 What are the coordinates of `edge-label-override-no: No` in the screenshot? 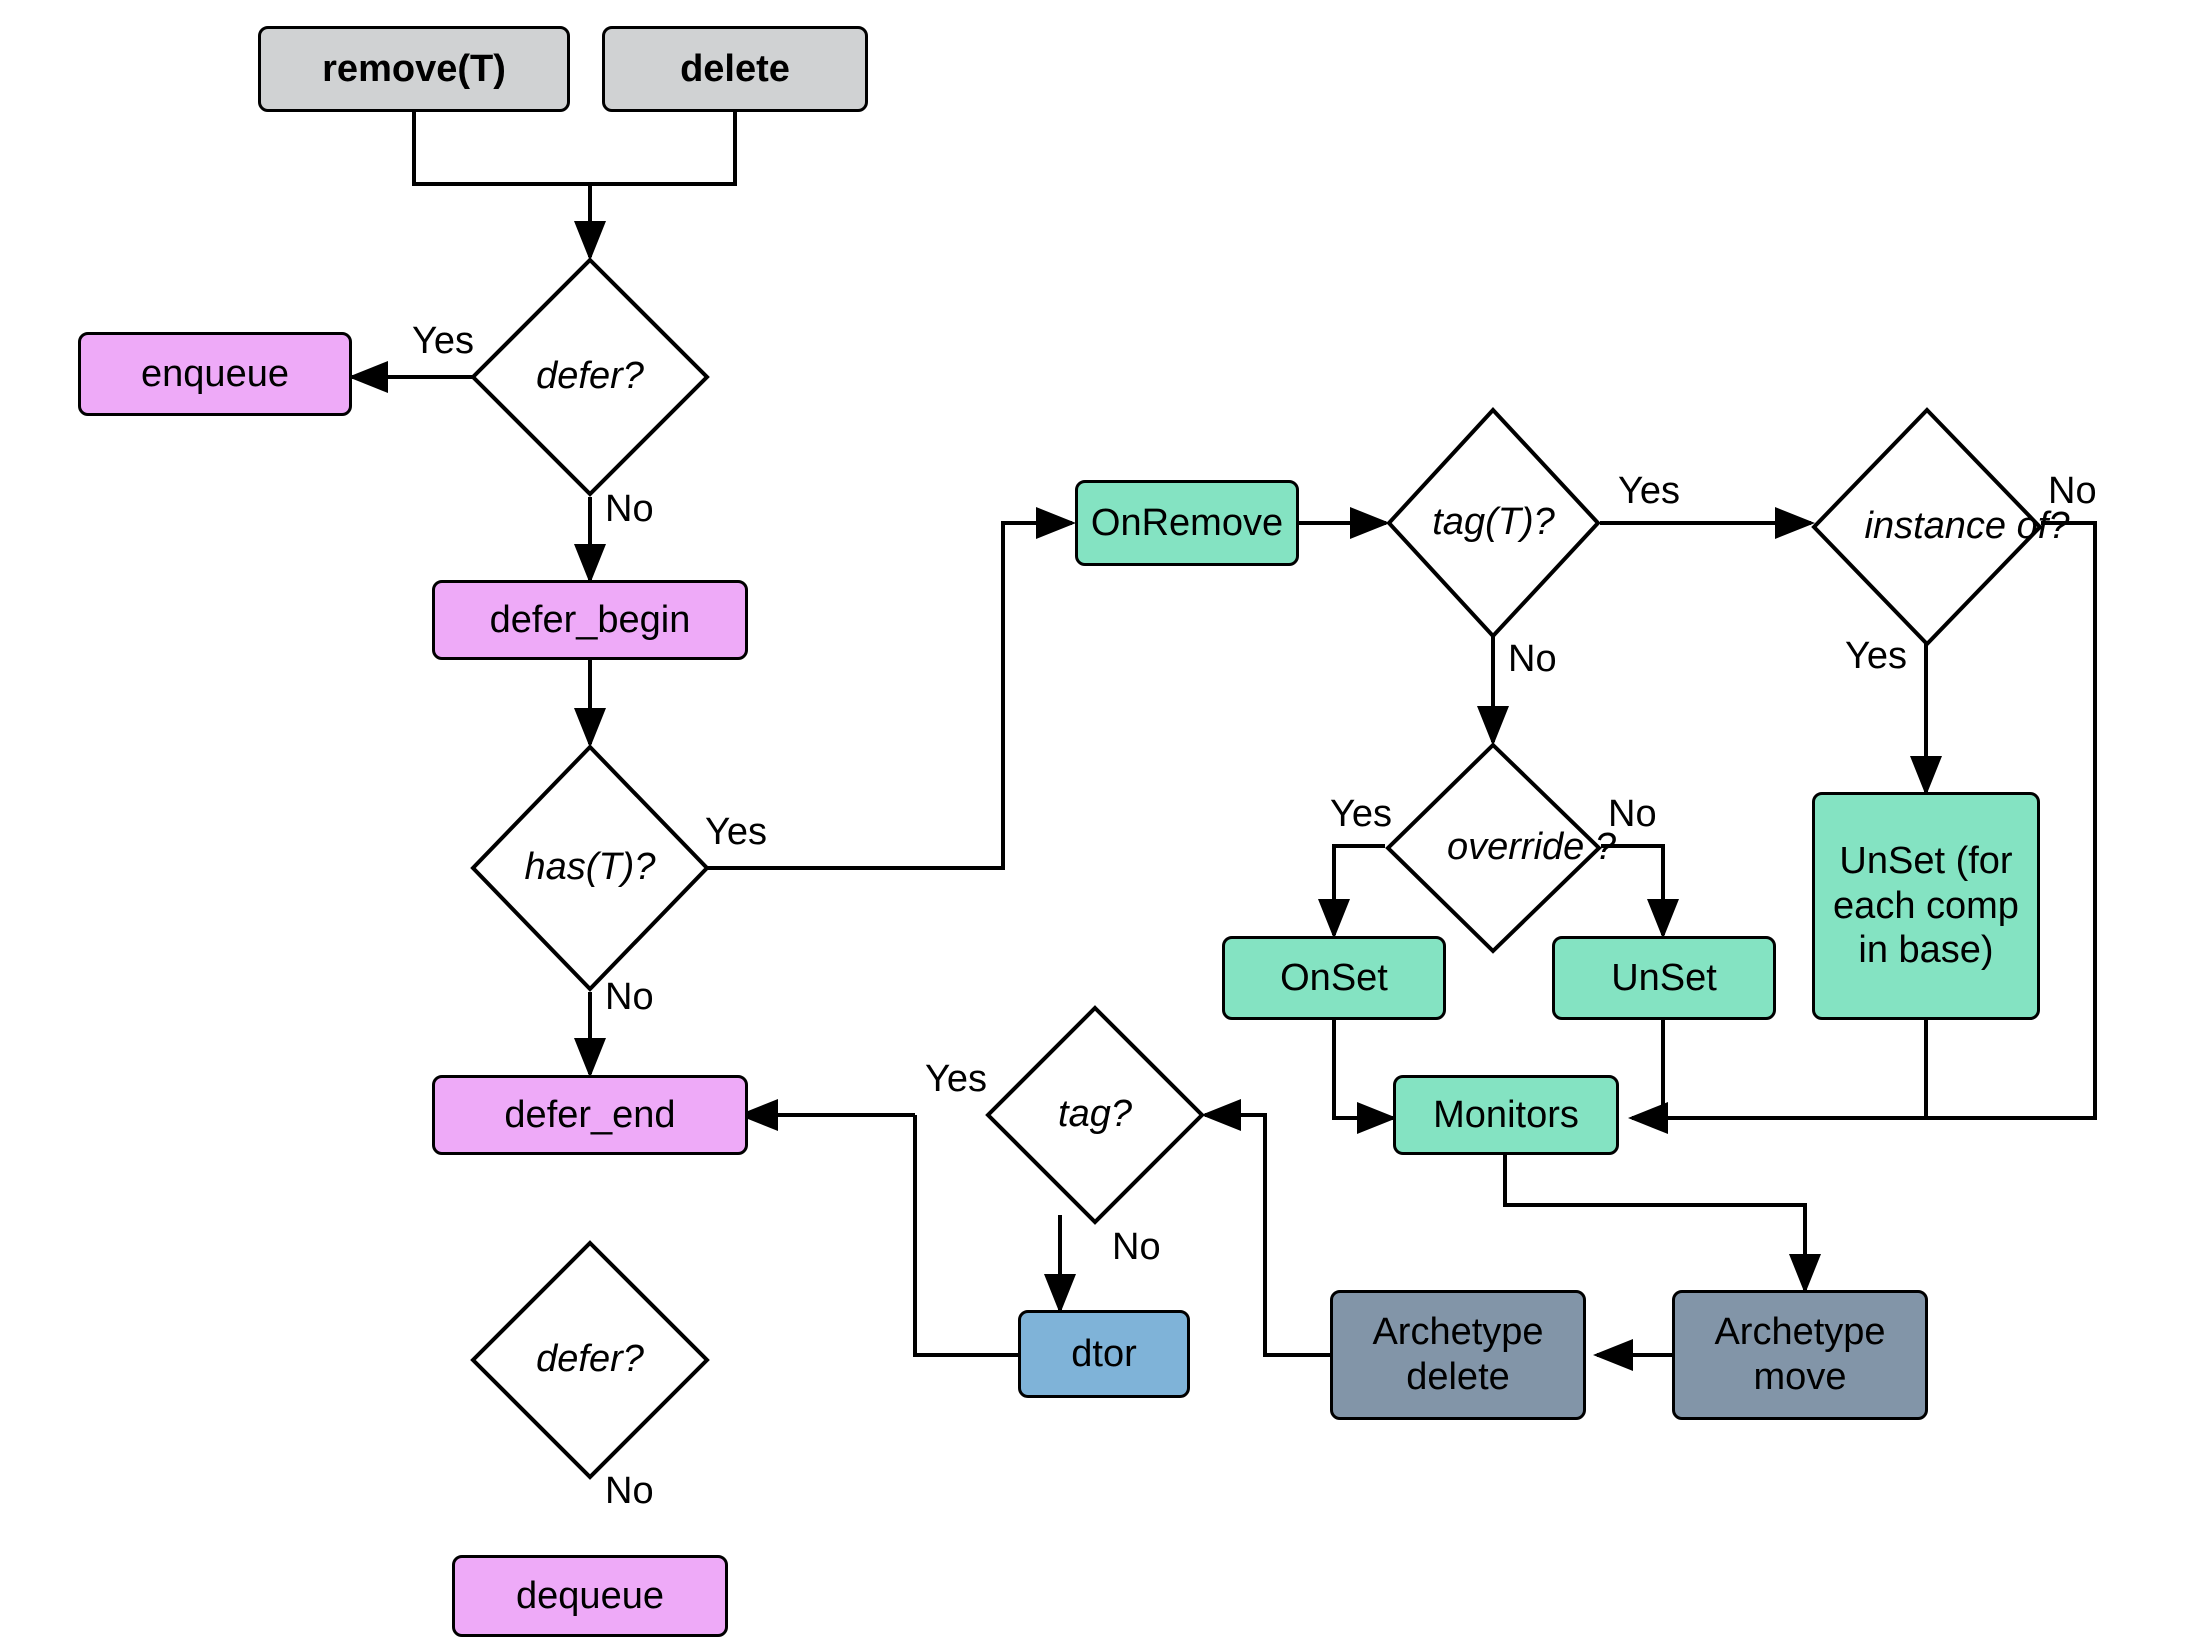 It's located at (1632, 814).